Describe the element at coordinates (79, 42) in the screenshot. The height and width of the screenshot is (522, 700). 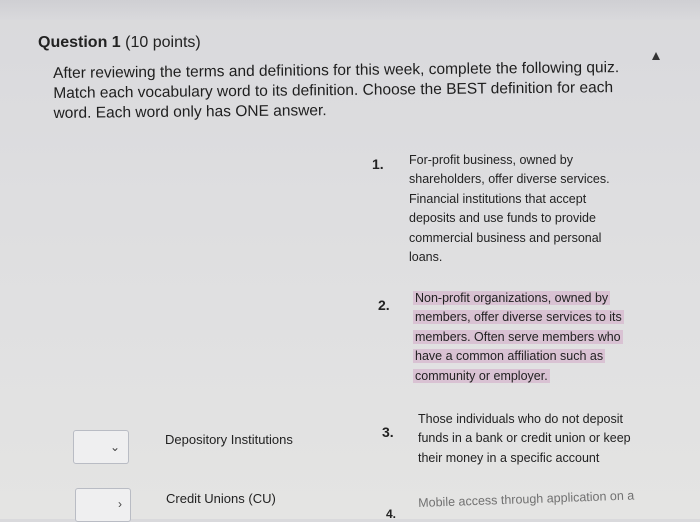
I see `question-label: Question 1` at that location.